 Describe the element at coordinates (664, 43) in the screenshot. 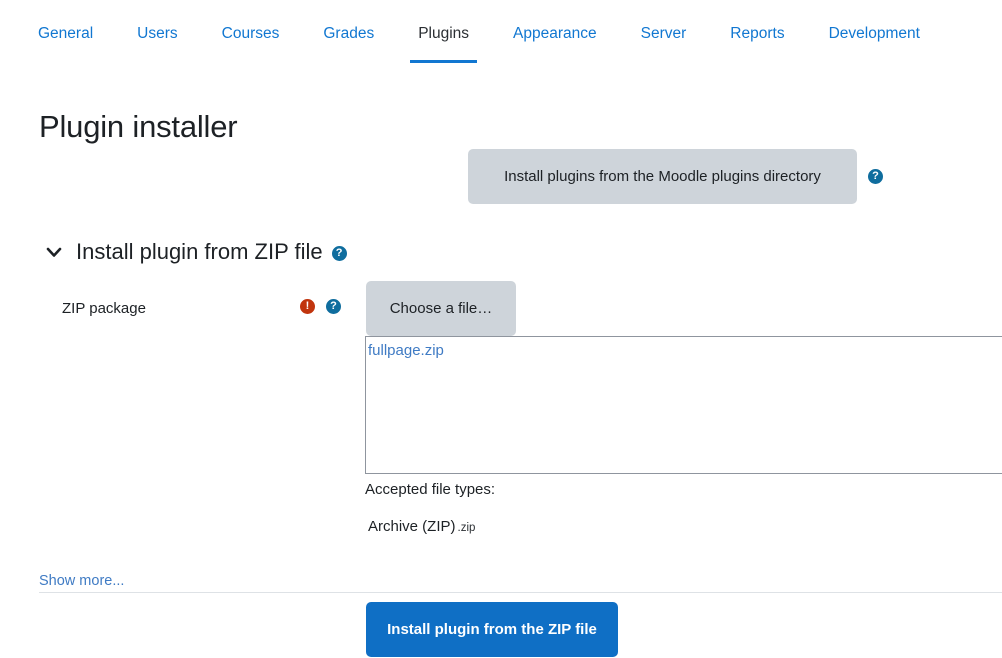

I see `tab-server: Server` at that location.